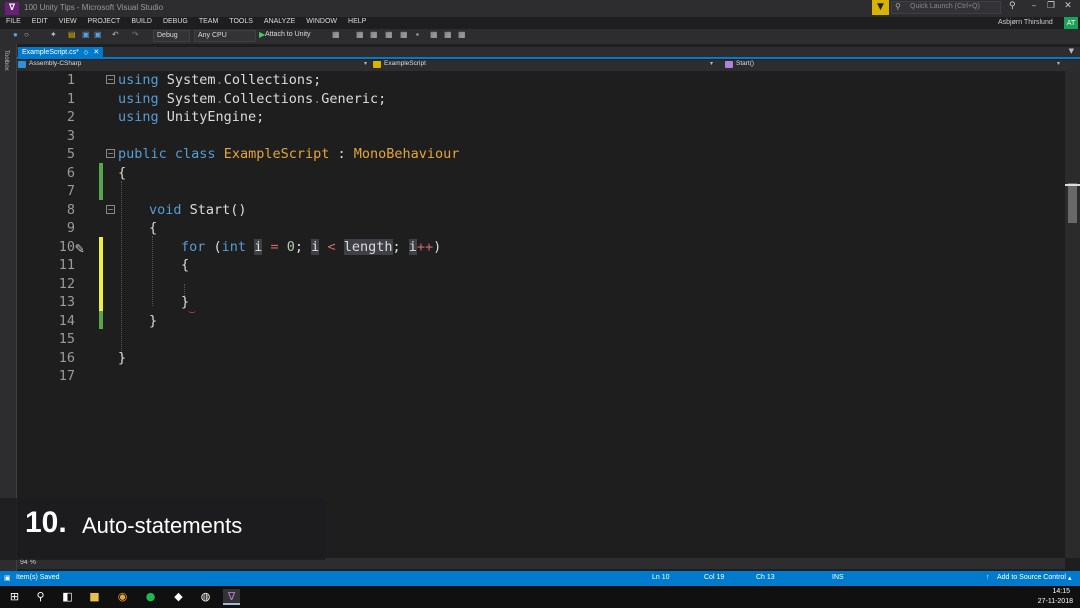 Image resolution: width=1080 pixels, height=608 pixels. What do you see at coordinates (517, 136) in the screenshot?
I see `code-line: 3` at bounding box center [517, 136].